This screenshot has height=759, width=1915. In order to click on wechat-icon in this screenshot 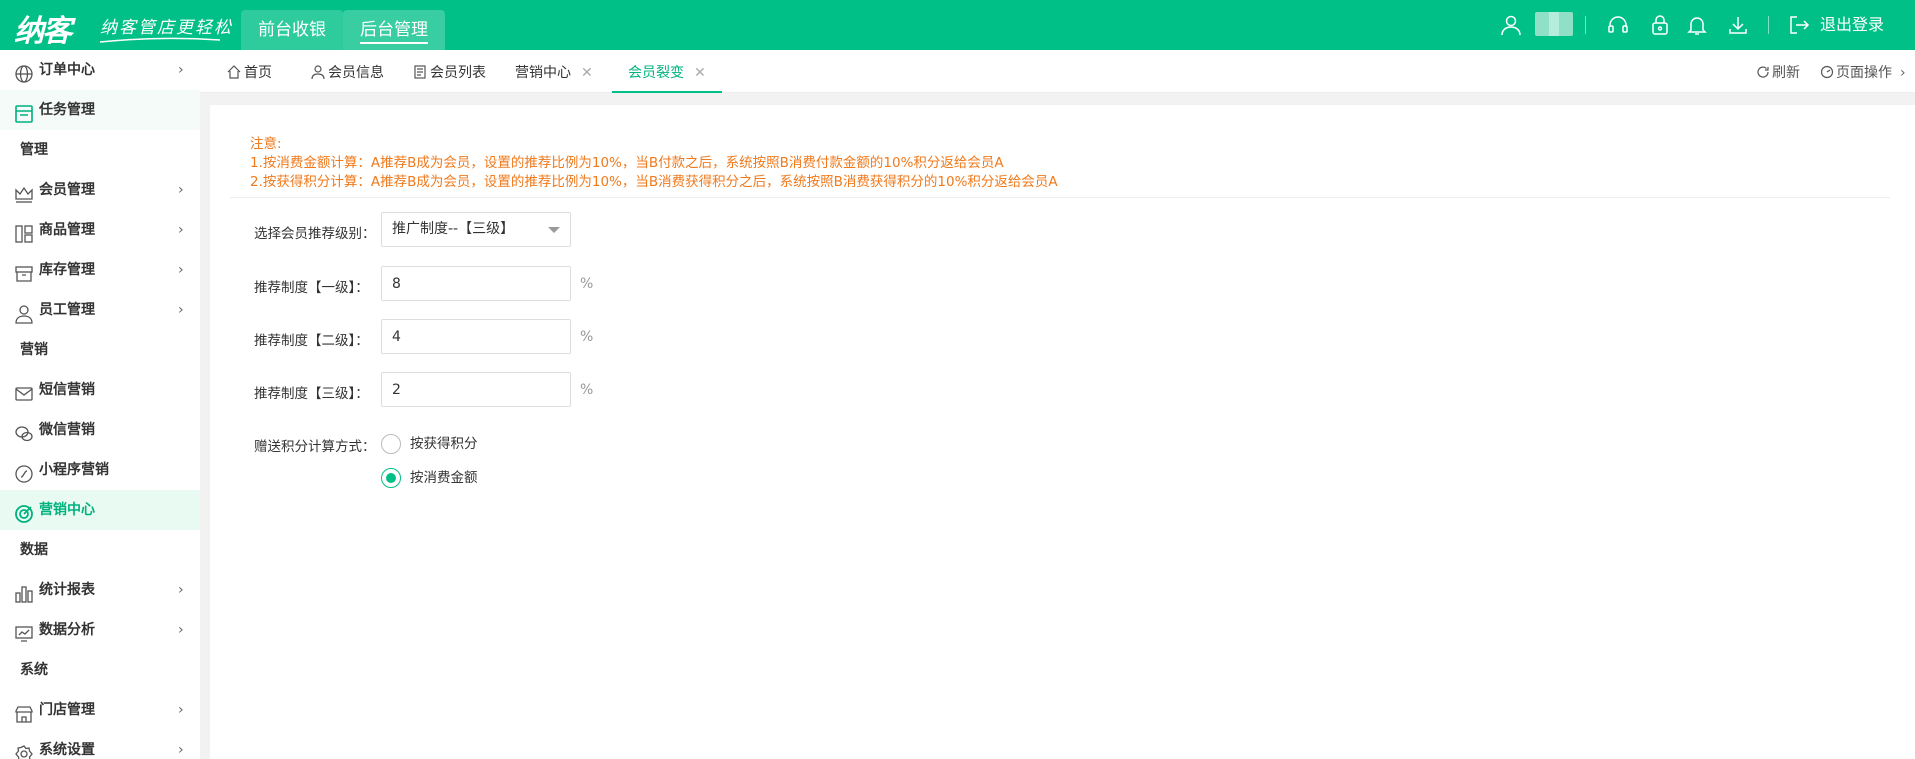, I will do `click(24, 431)`.